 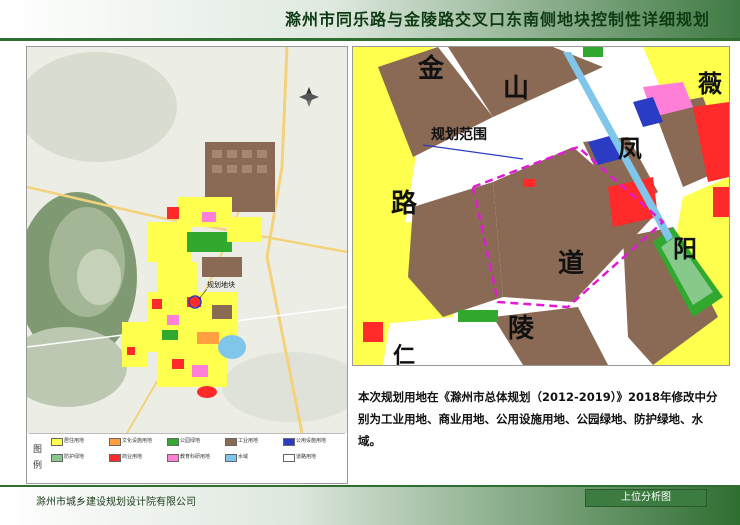 I want to click on page-title: 滁州市同乐路与金陵路交叉口东南侧地块控制性详细规划, so click(x=497, y=19).